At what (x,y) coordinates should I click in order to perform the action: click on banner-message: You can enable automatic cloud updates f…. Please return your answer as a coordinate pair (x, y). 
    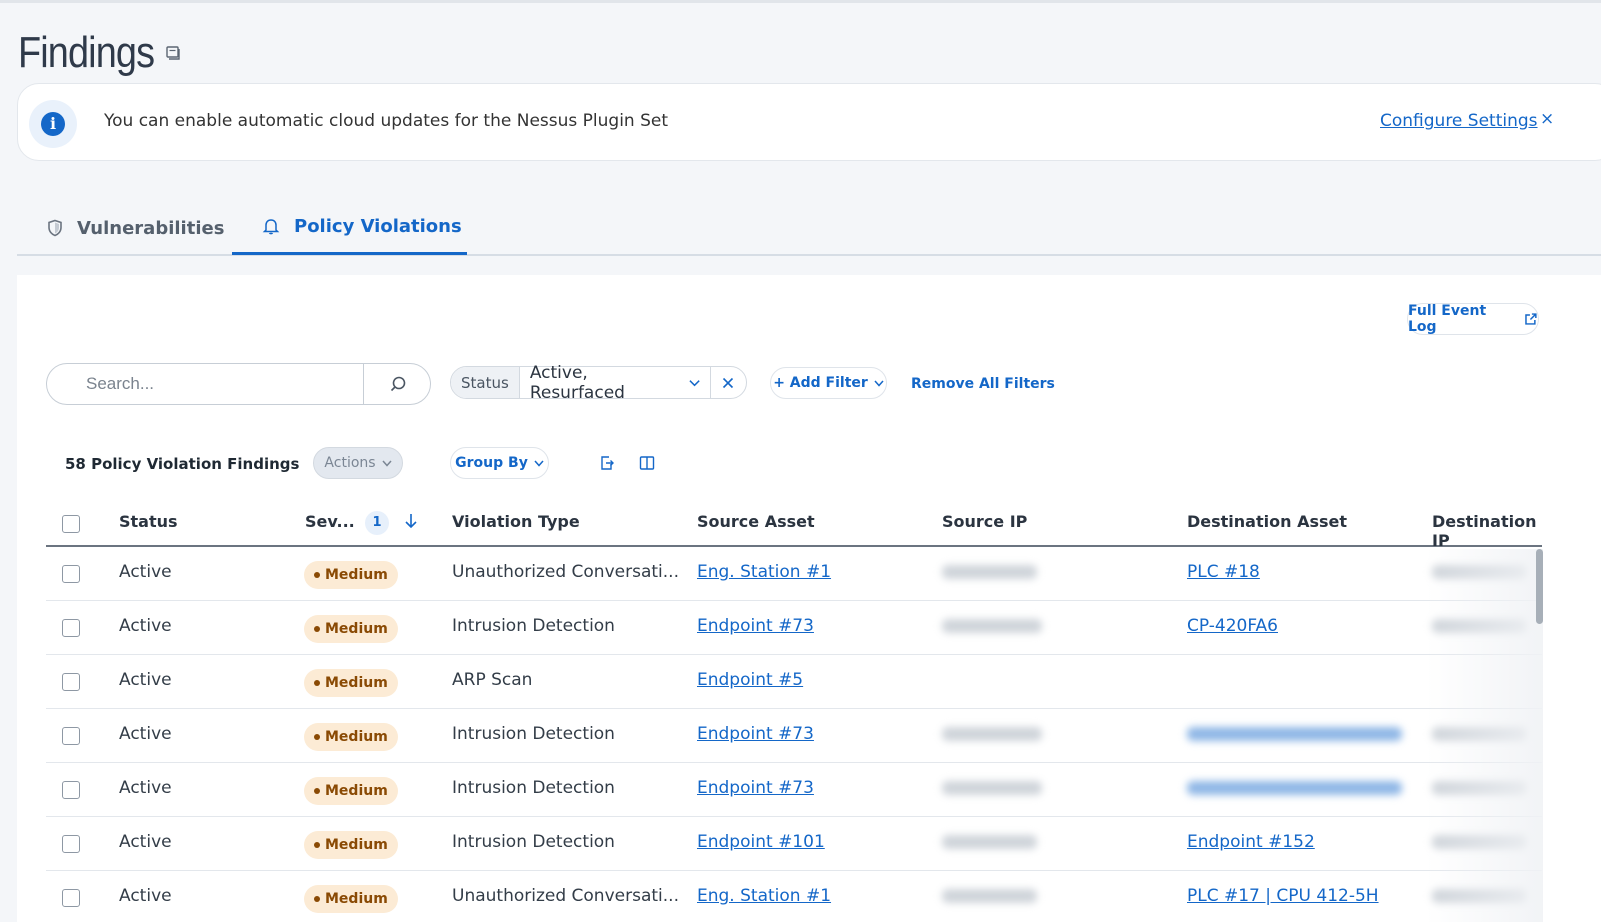
    Looking at the image, I should click on (386, 121).